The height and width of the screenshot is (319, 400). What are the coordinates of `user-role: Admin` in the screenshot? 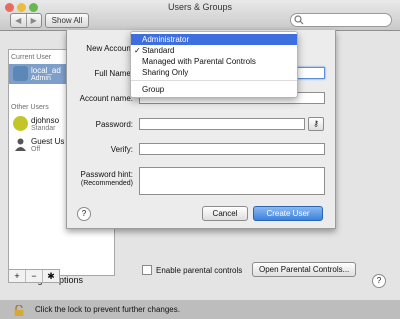 It's located at (41, 78).